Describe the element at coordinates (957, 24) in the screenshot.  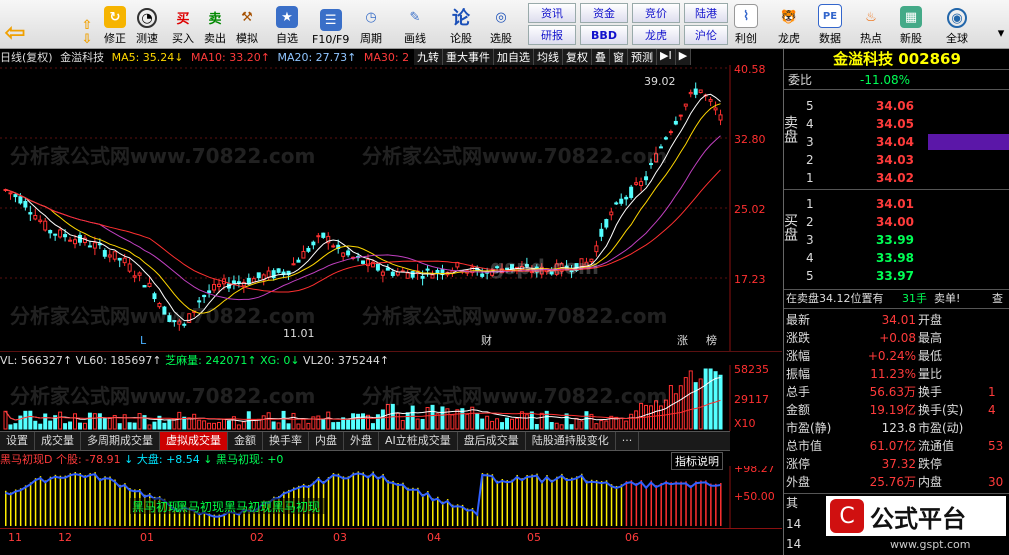
I see `toolbar-btn-16: ◉ 全球` at that location.